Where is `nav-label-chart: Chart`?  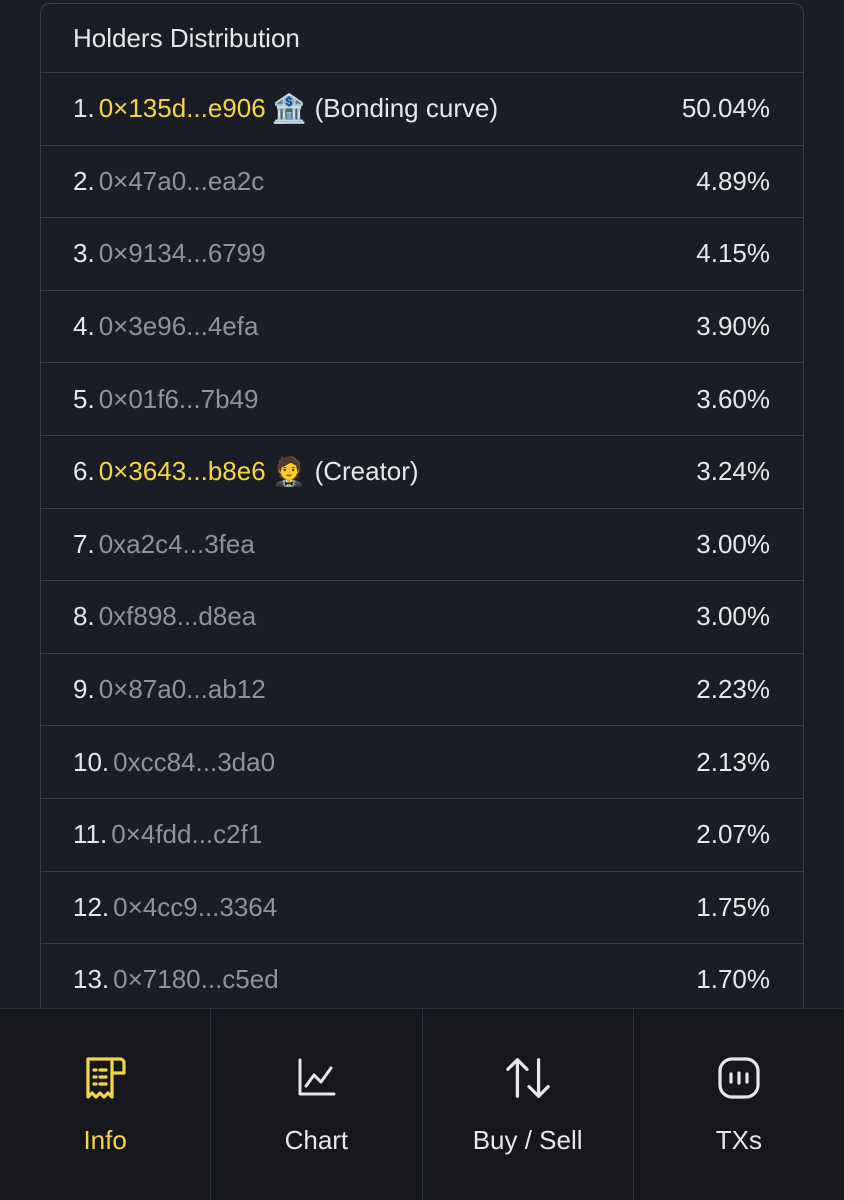 nav-label-chart: Chart is located at coordinates (316, 1140).